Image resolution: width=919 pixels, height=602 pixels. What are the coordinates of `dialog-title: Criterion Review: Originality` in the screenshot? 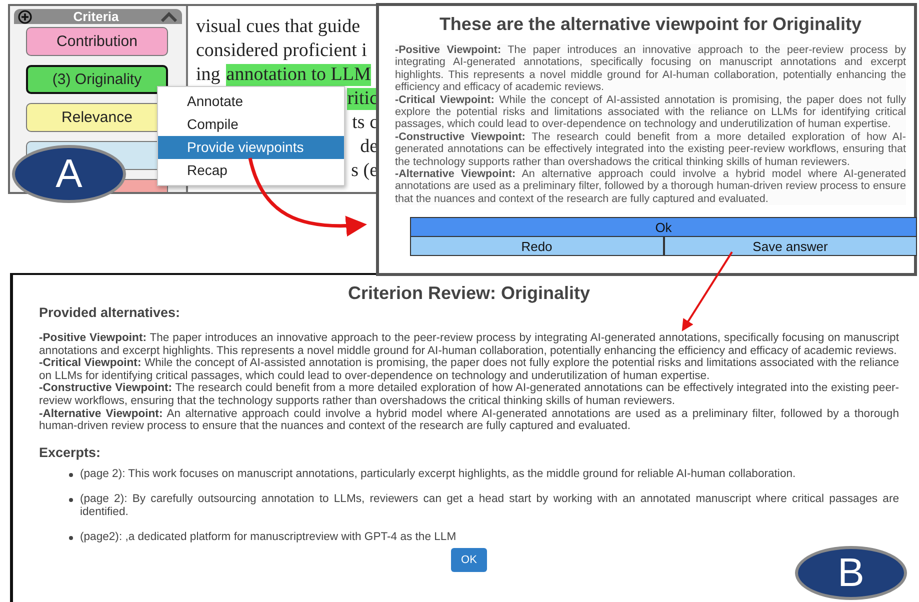 It's located at (469, 293).